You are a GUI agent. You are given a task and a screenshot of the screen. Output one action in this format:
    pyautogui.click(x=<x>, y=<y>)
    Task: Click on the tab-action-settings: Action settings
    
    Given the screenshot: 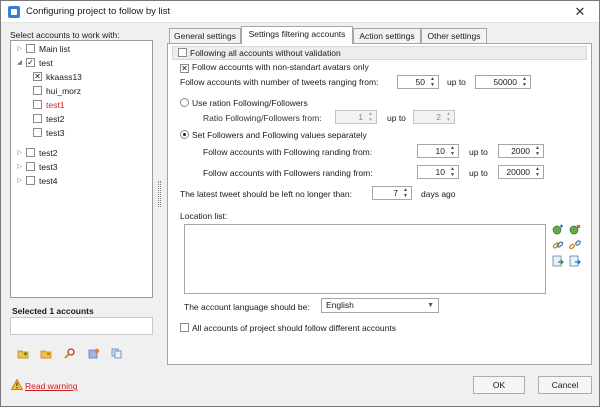 What is the action you would take?
    pyautogui.click(x=387, y=35)
    